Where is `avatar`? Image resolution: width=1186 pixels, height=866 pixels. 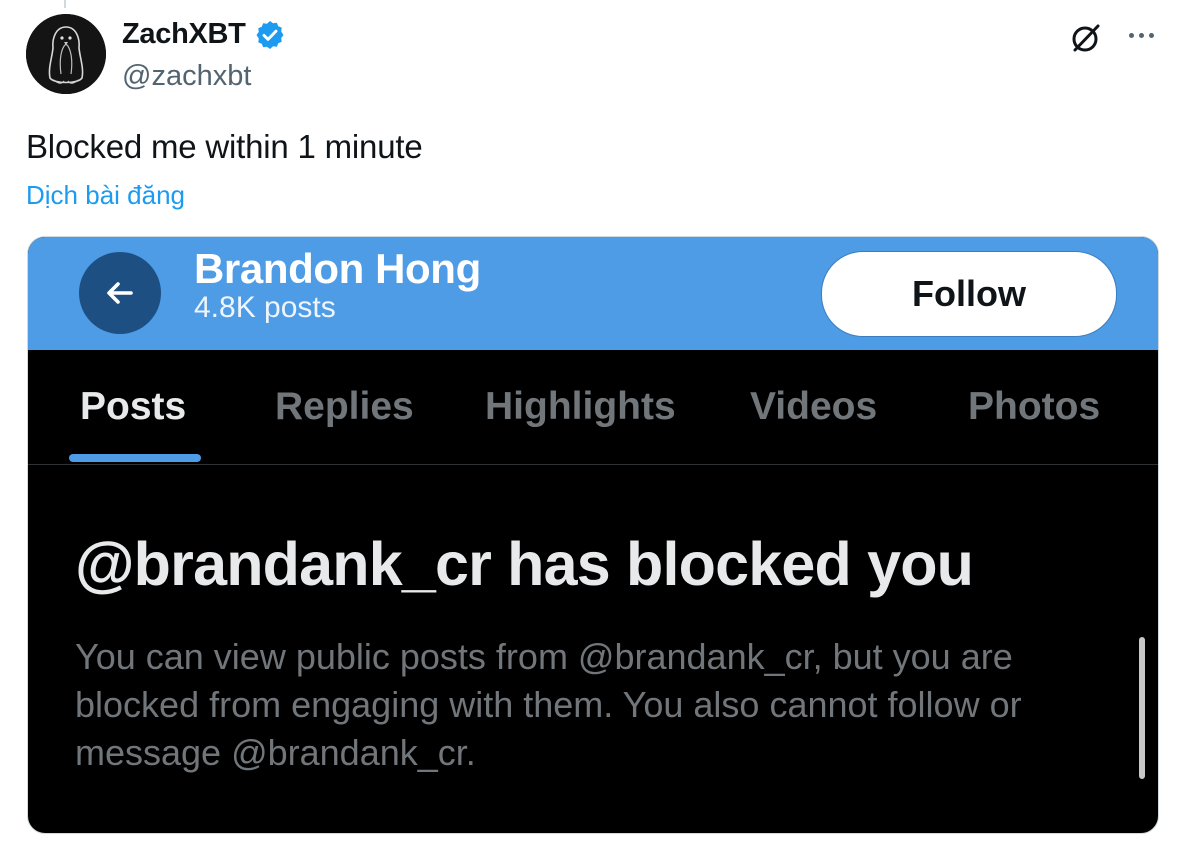
avatar is located at coordinates (66, 54).